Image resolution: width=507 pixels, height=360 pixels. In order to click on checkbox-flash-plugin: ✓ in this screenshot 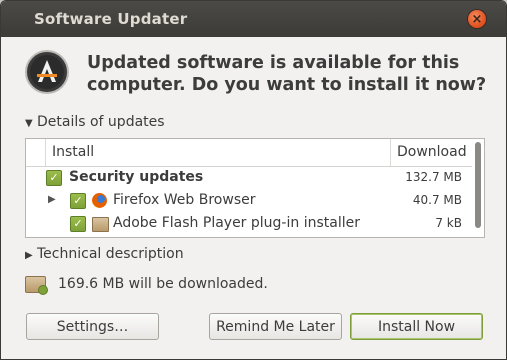, I will do `click(78, 224)`.